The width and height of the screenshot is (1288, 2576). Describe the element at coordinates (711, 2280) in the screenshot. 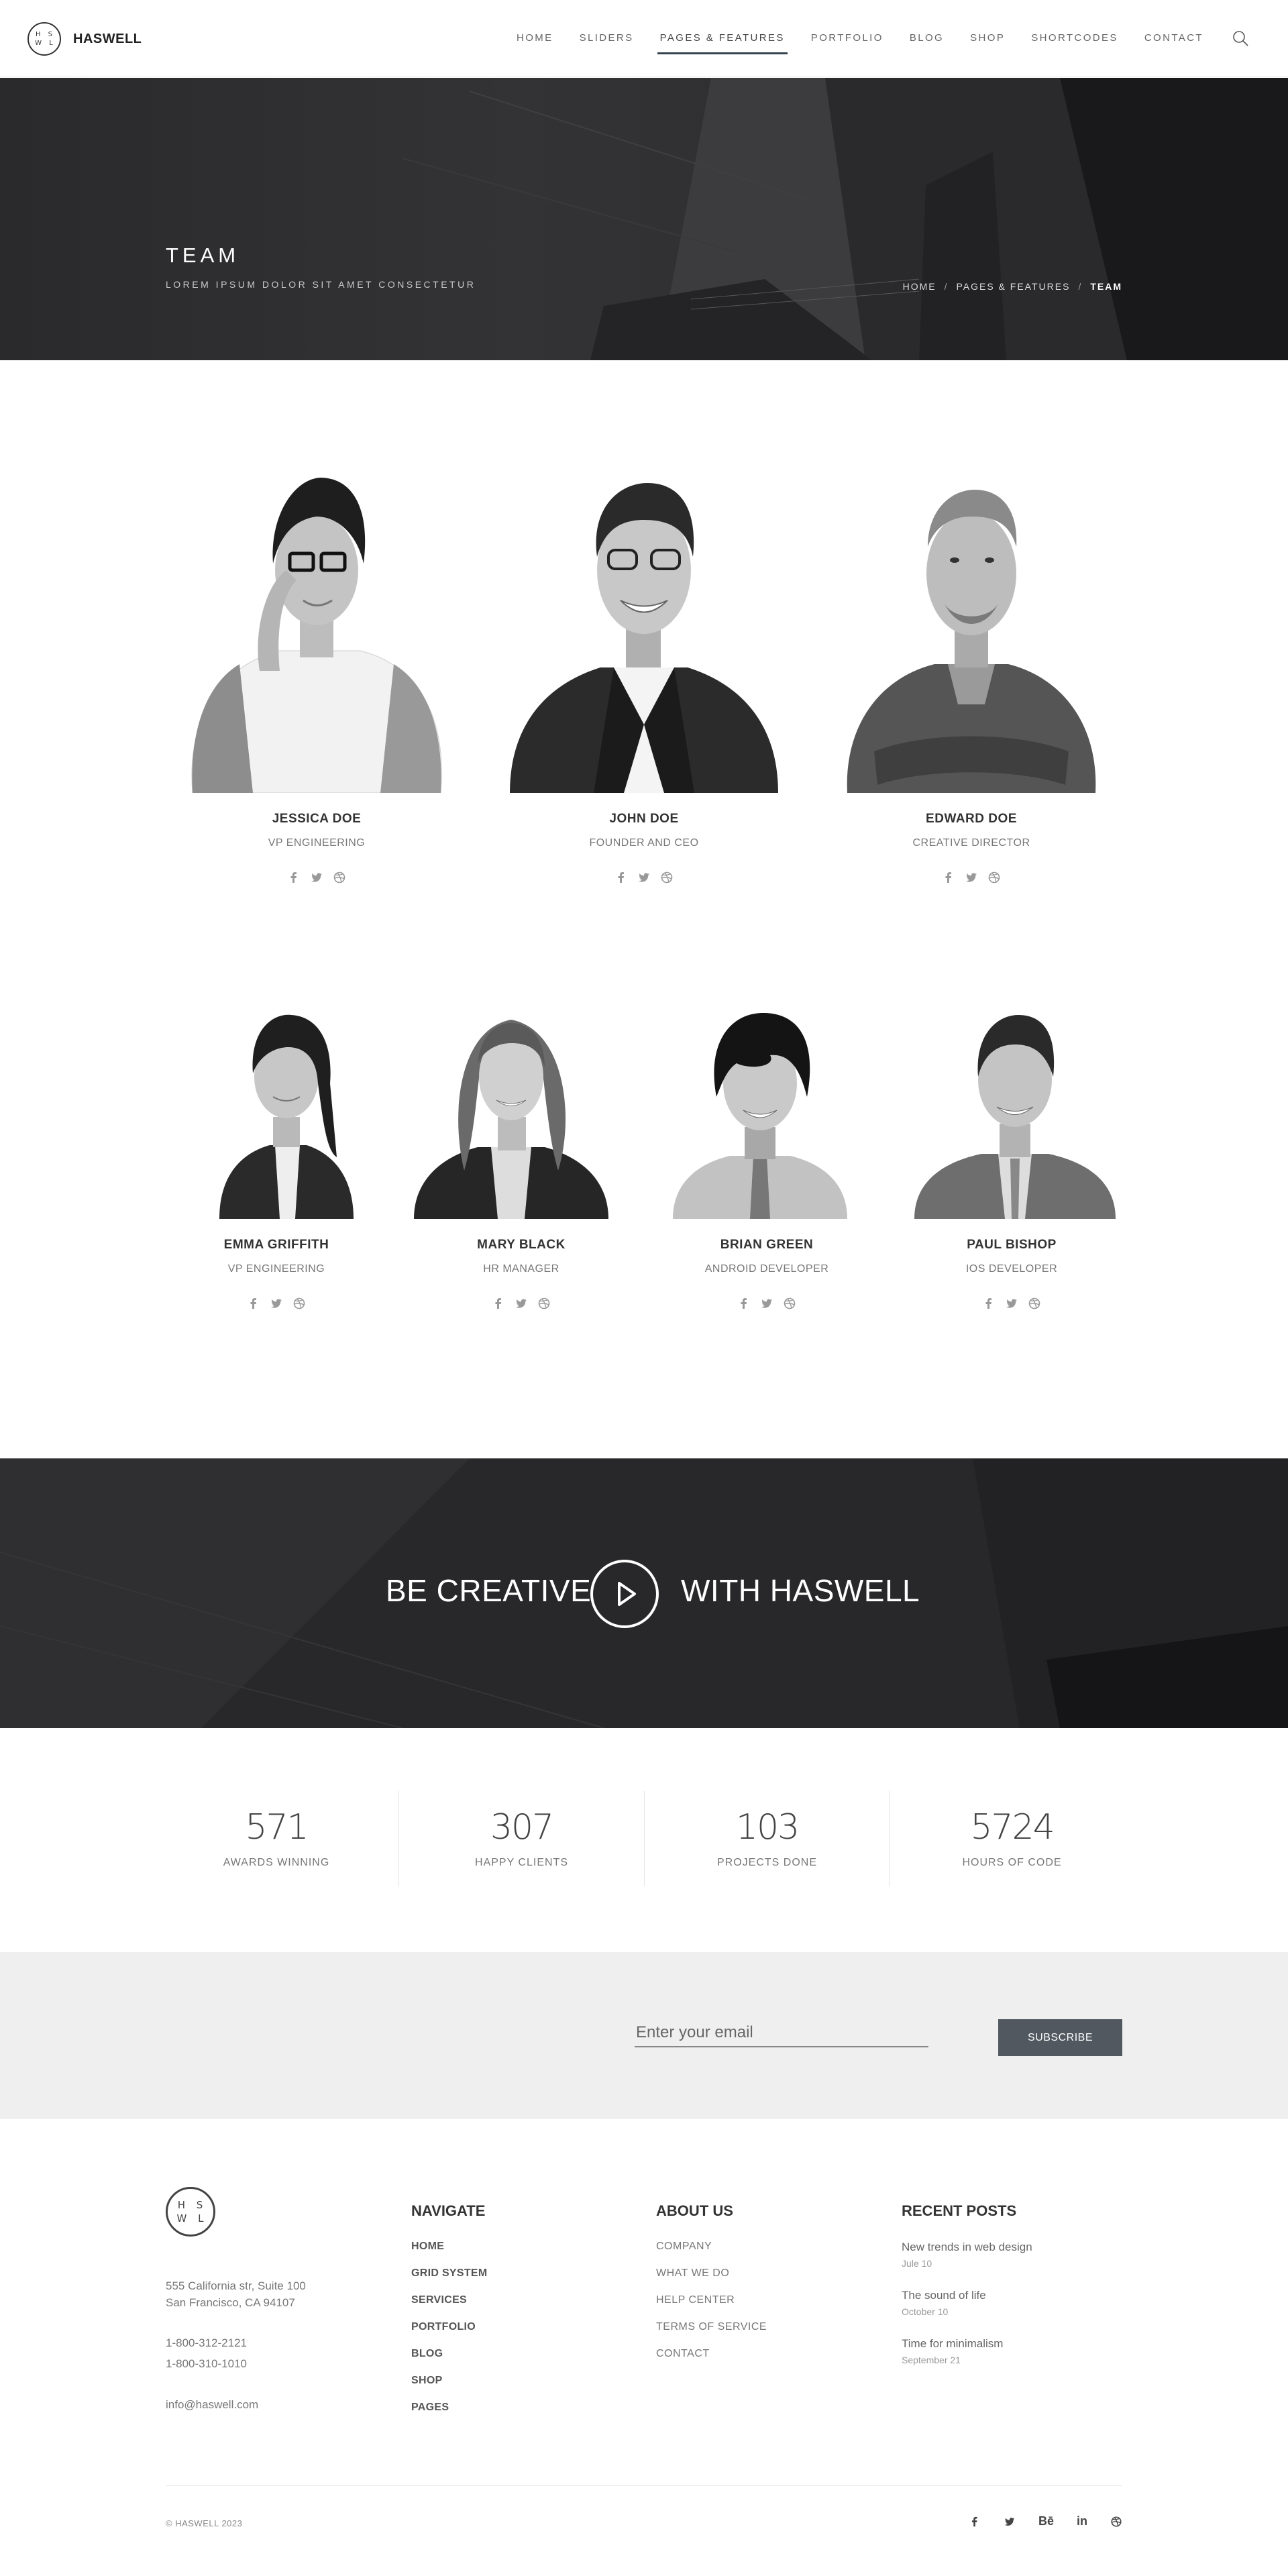

I see `footer-link: WHAT WE DO` at that location.